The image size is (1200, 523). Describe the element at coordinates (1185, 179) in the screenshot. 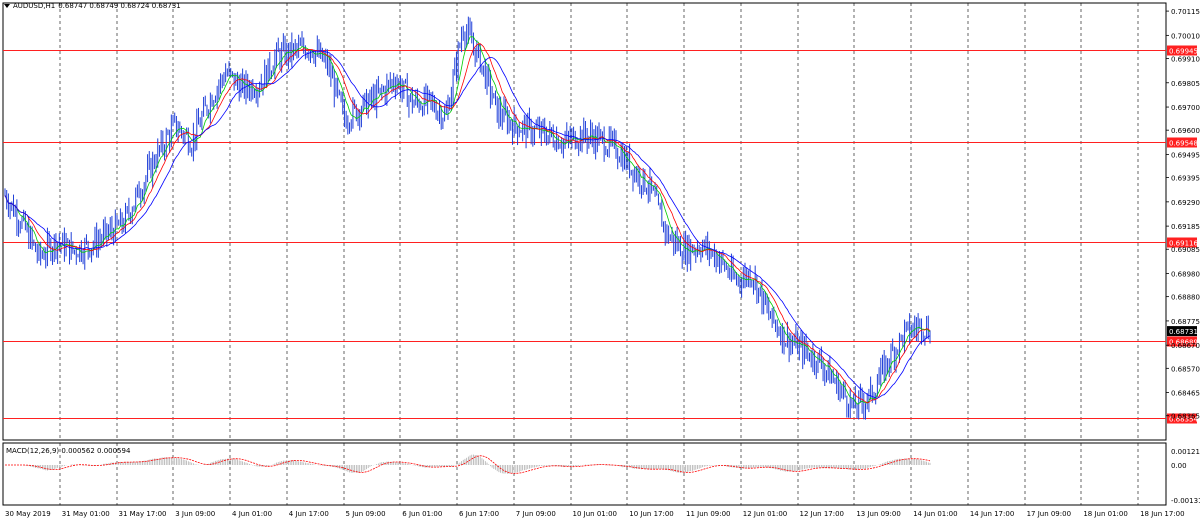

I see `price-tick-label: 0.69395` at that location.